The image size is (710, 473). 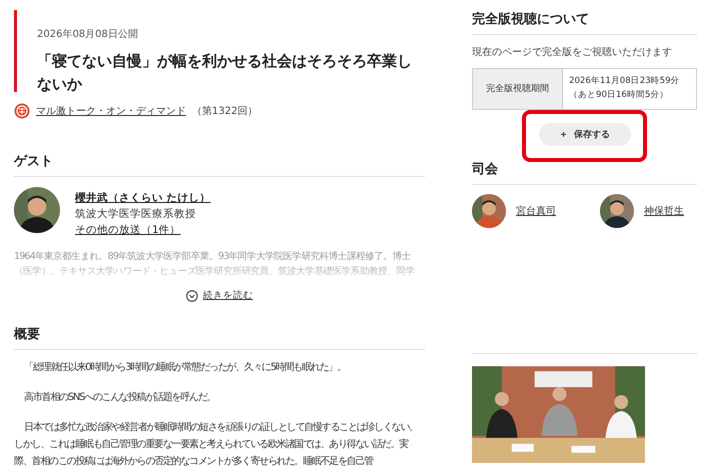 I want to click on viewing-note: 現在のページで完全版をご視聴いただけます, so click(x=572, y=52).